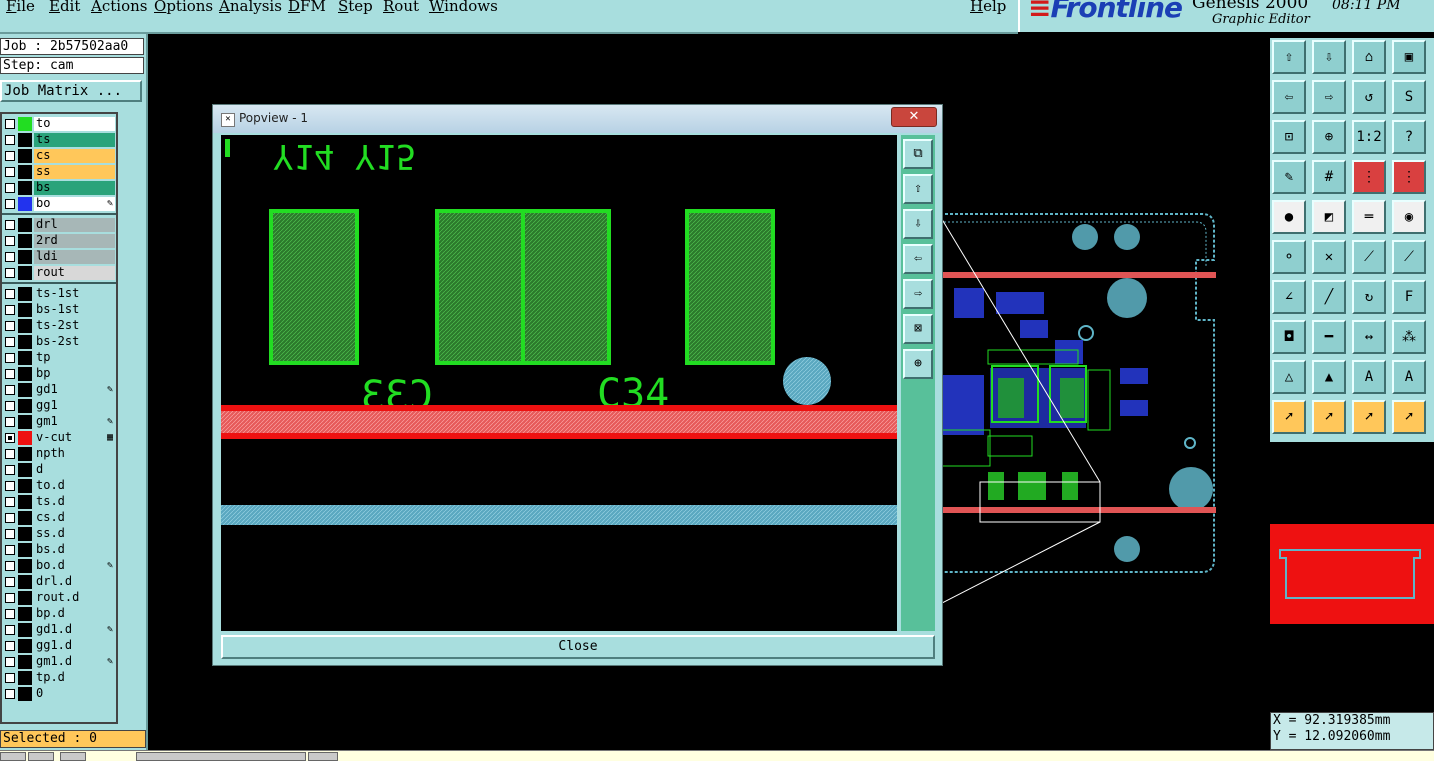  Describe the element at coordinates (59, 241) in the screenshot. I see `layer-row: 2rd` at that location.